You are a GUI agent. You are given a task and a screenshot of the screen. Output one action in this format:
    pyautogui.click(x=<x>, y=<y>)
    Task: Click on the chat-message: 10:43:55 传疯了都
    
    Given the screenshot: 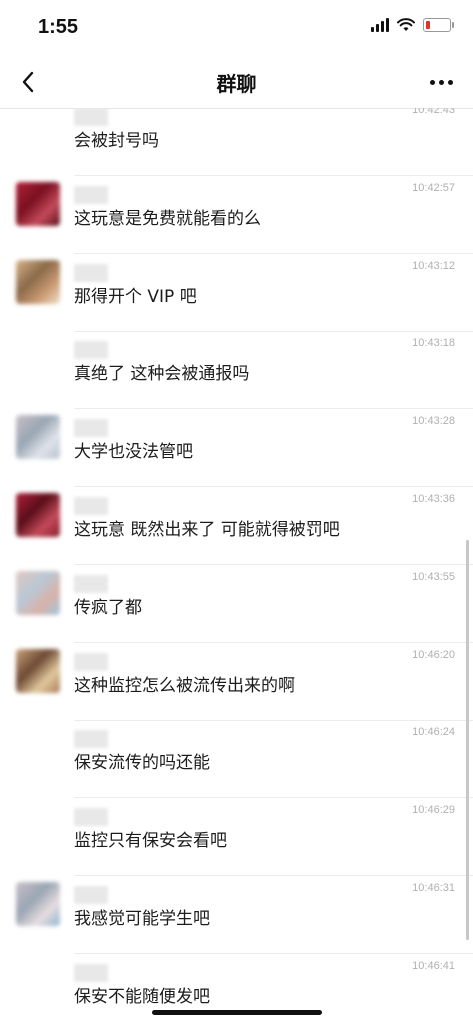 What is the action you would take?
    pyautogui.click(x=236, y=604)
    